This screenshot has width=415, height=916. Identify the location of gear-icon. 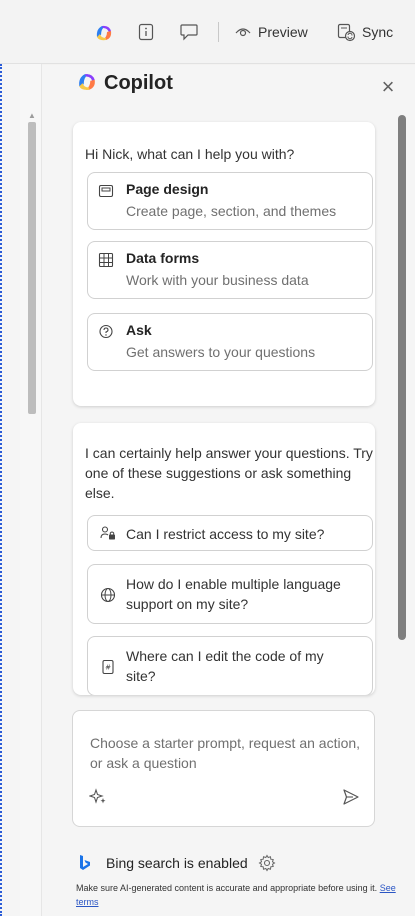
(267, 863).